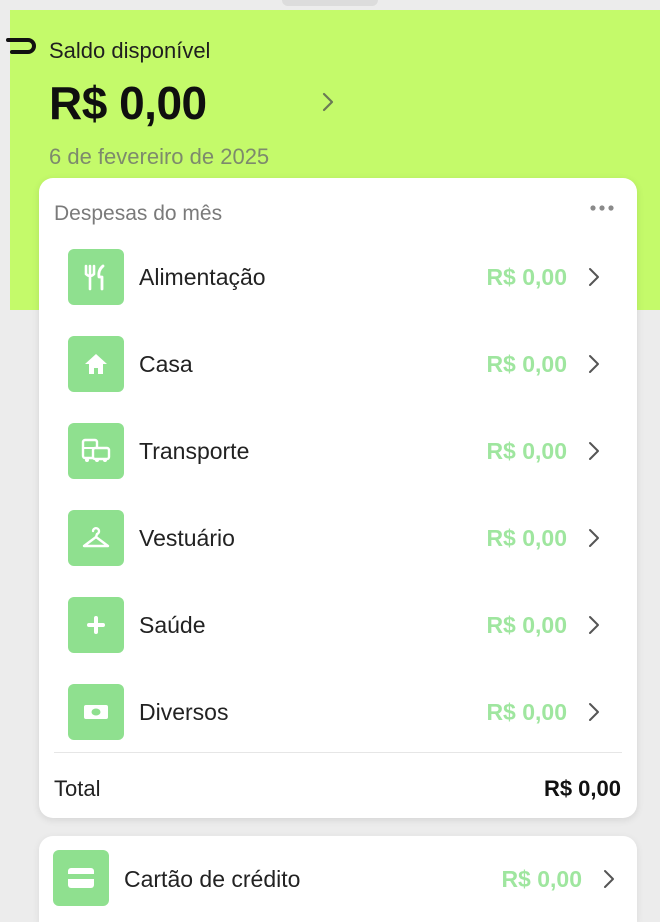 This screenshot has height=922, width=660. Describe the element at coordinates (212, 879) in the screenshot. I see `credit-card-label: Cartão de crédito` at that location.